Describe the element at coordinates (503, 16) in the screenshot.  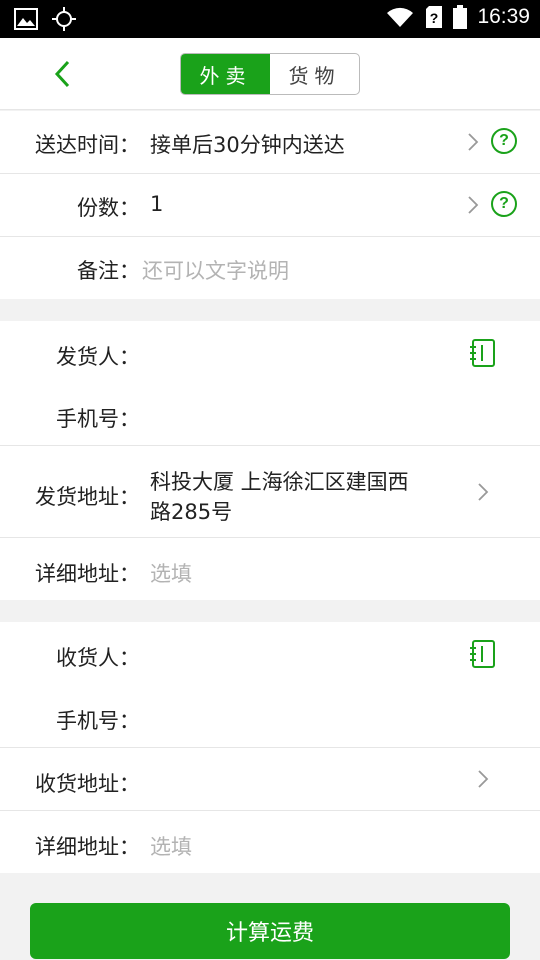
I see `clock: 16:39` at that location.